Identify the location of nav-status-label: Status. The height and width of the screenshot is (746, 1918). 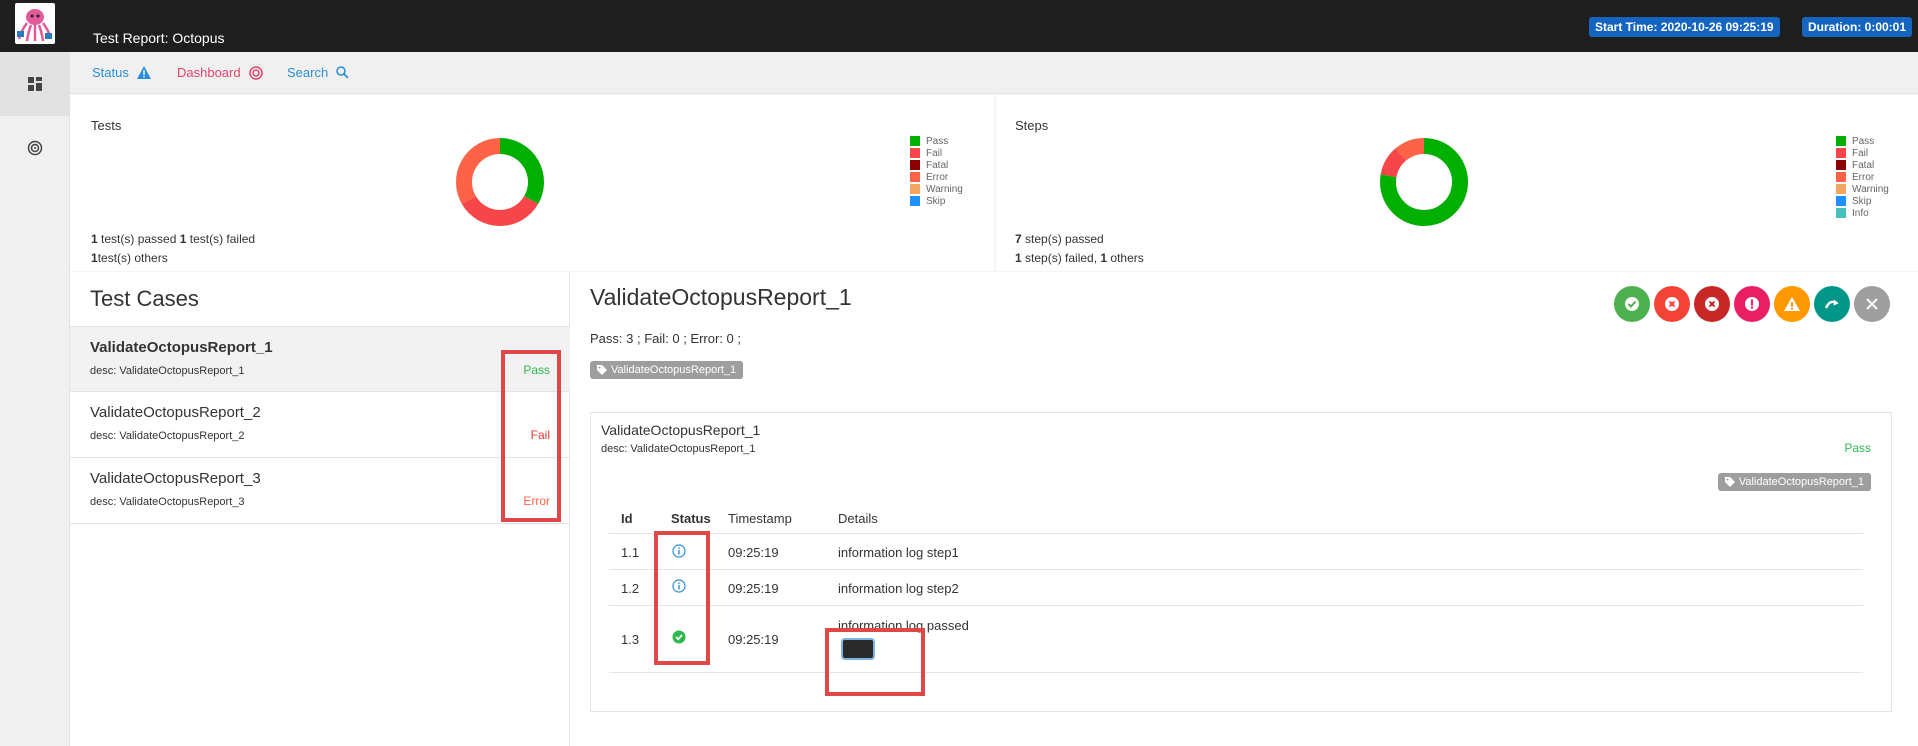
(110, 72).